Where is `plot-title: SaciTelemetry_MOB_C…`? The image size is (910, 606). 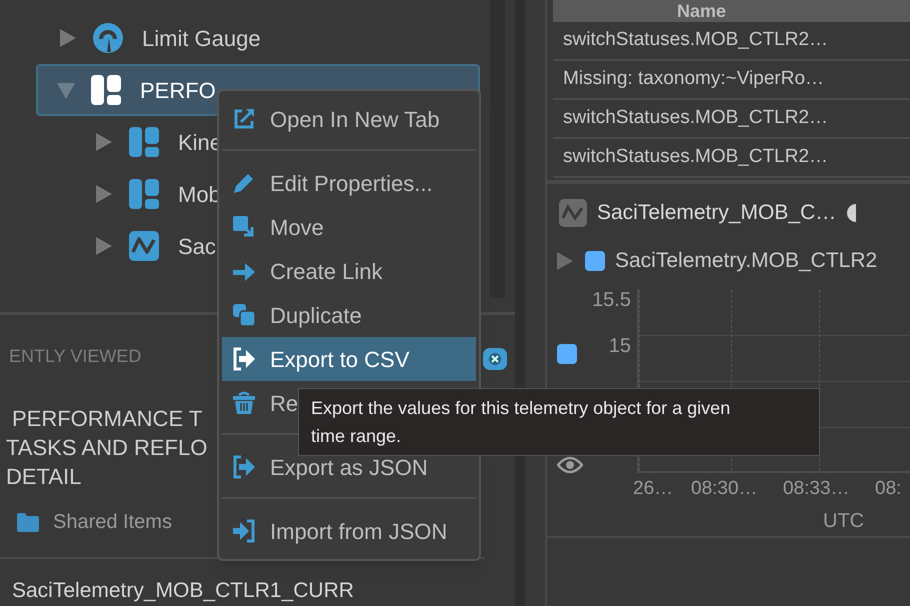 plot-title: SaciTelemetry_MOB_C… is located at coordinates (716, 213).